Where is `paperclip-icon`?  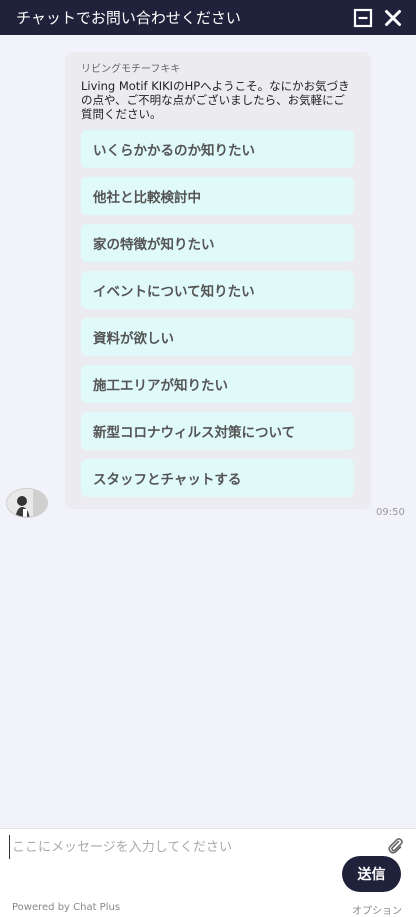
paperclip-icon is located at coordinates (395, 846).